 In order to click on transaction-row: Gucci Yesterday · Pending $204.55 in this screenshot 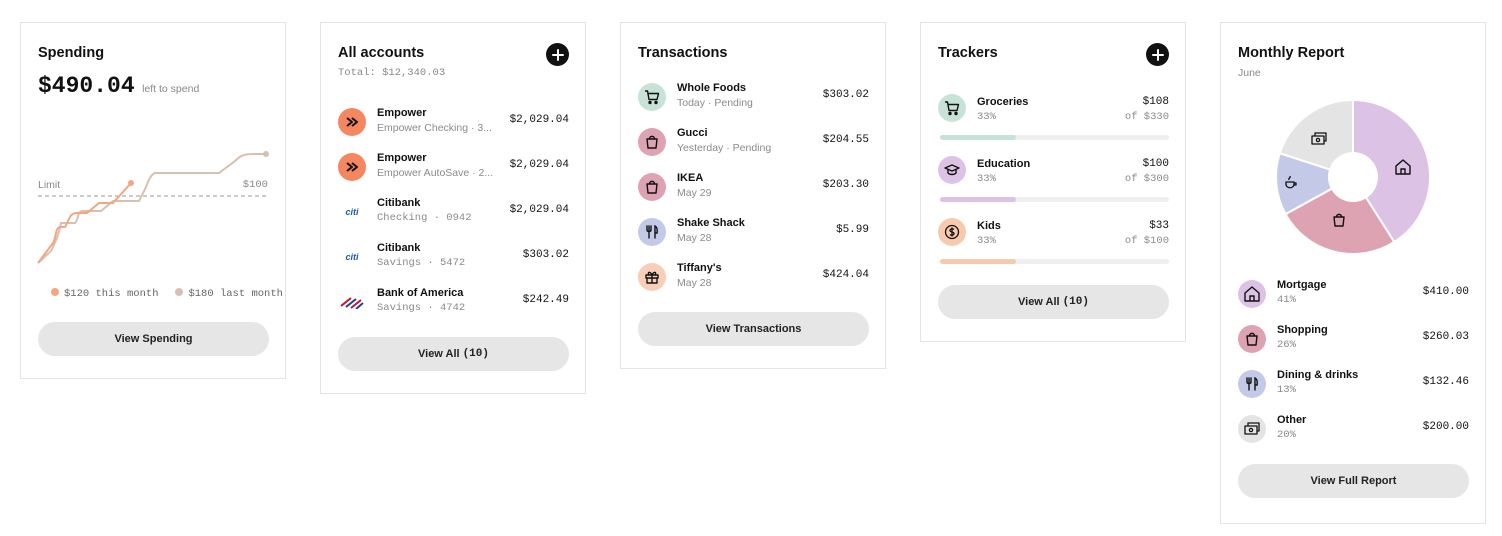, I will do `click(753, 144)`.